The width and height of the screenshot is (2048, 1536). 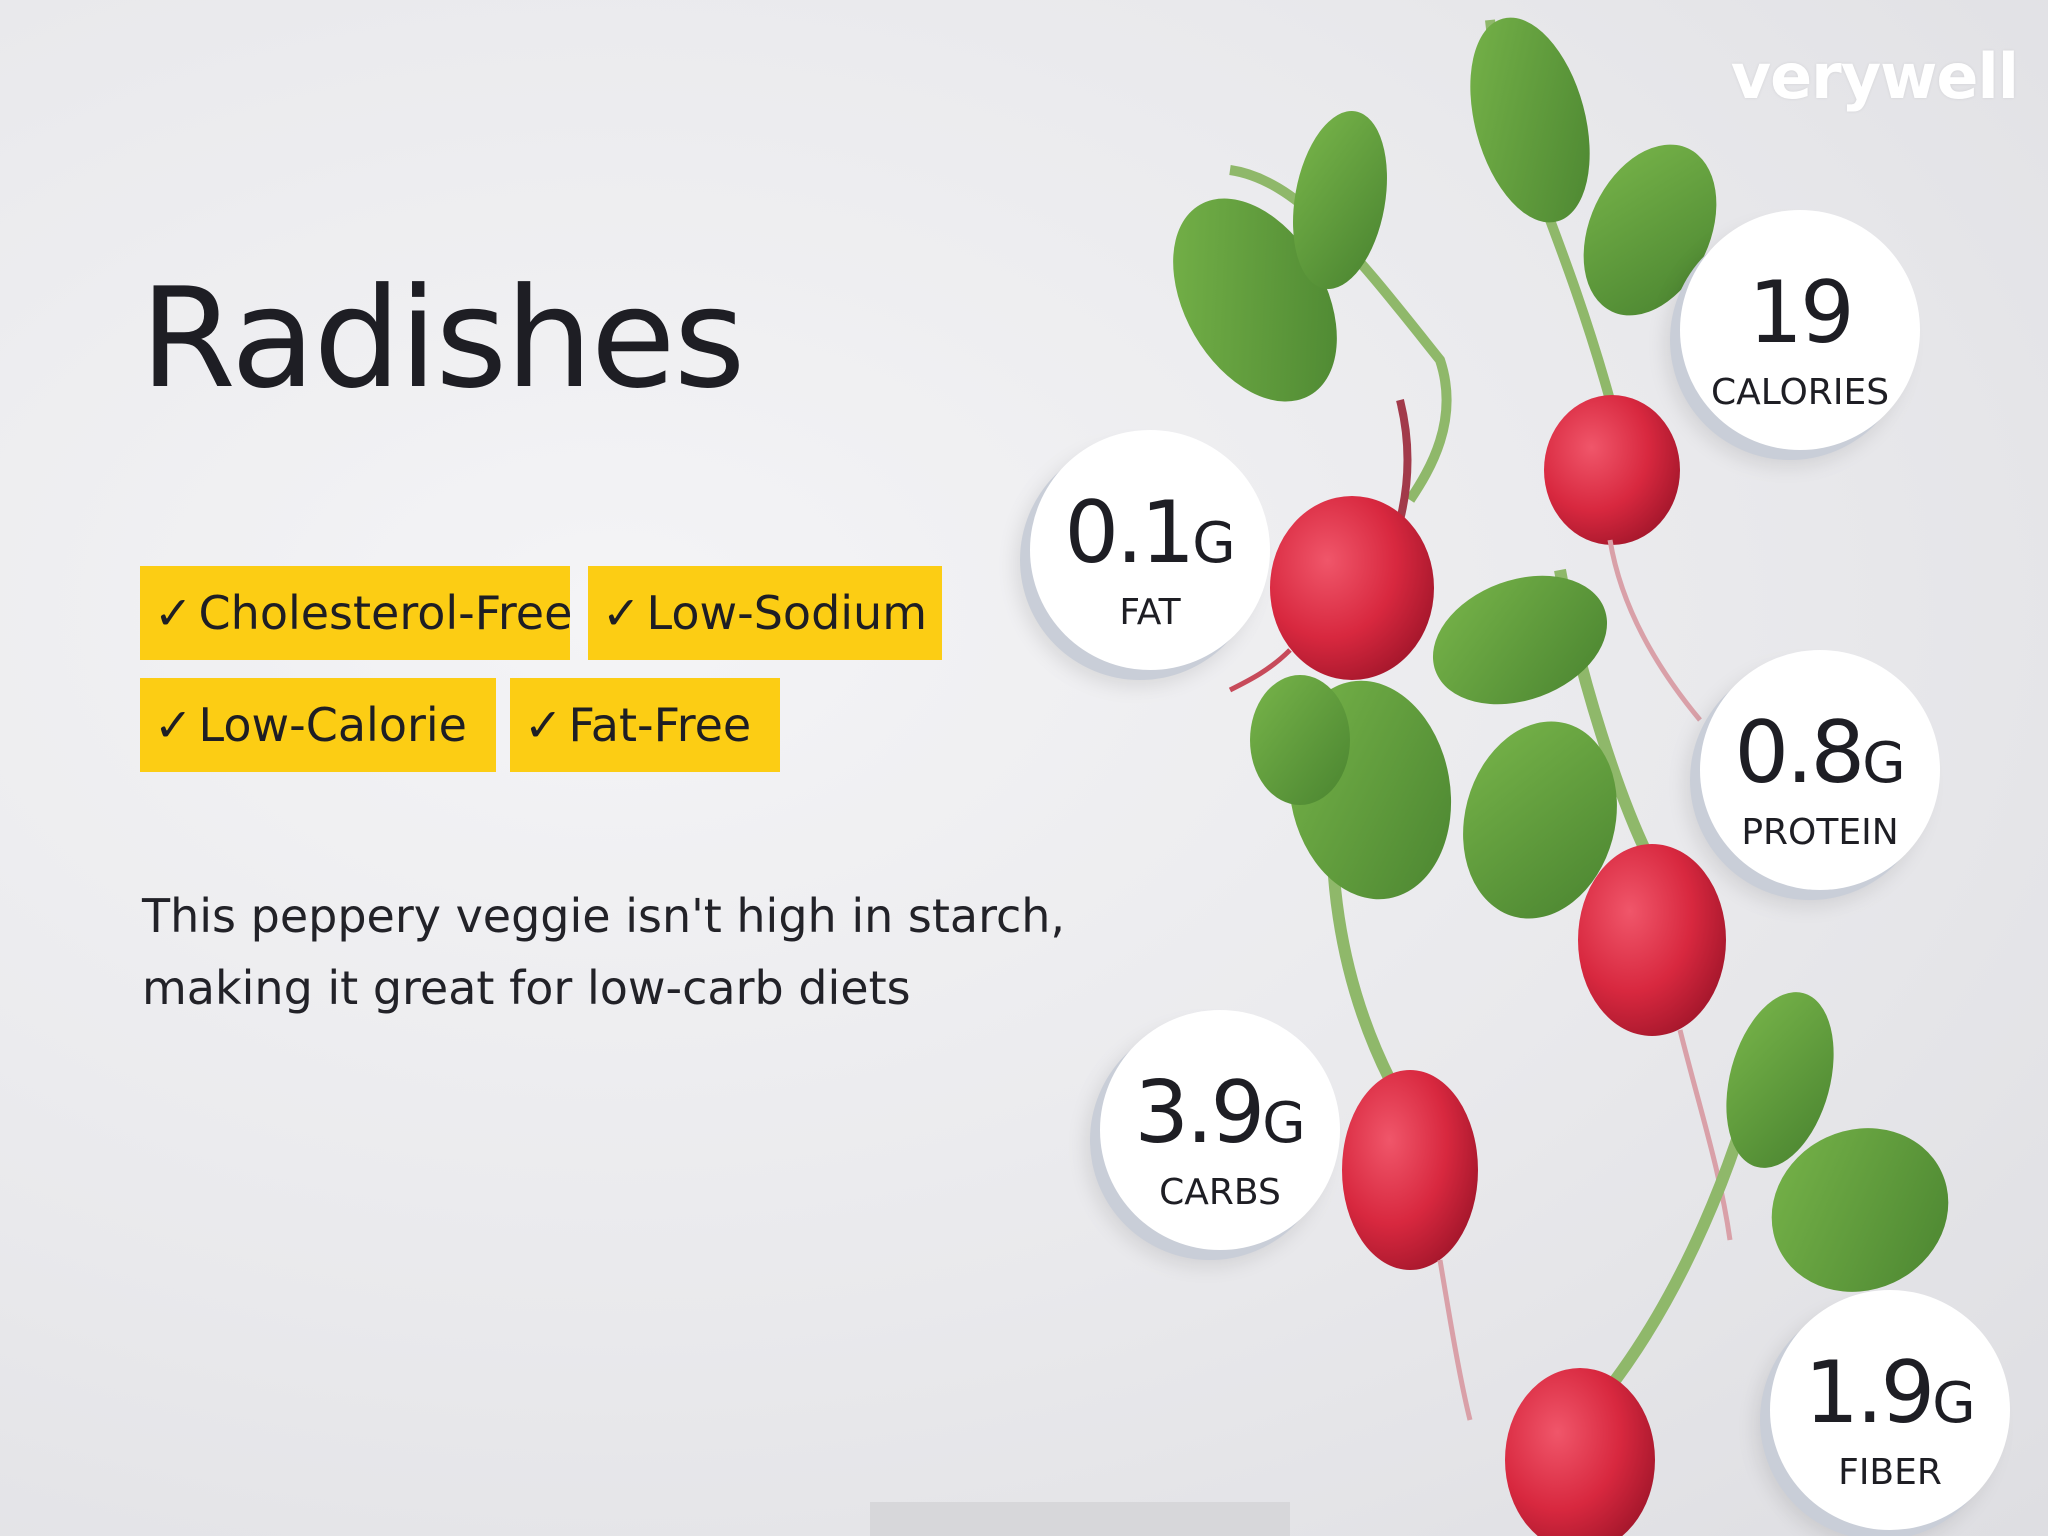 I want to click on nutrient-fat: 0.1G FAT, so click(x=1150, y=550).